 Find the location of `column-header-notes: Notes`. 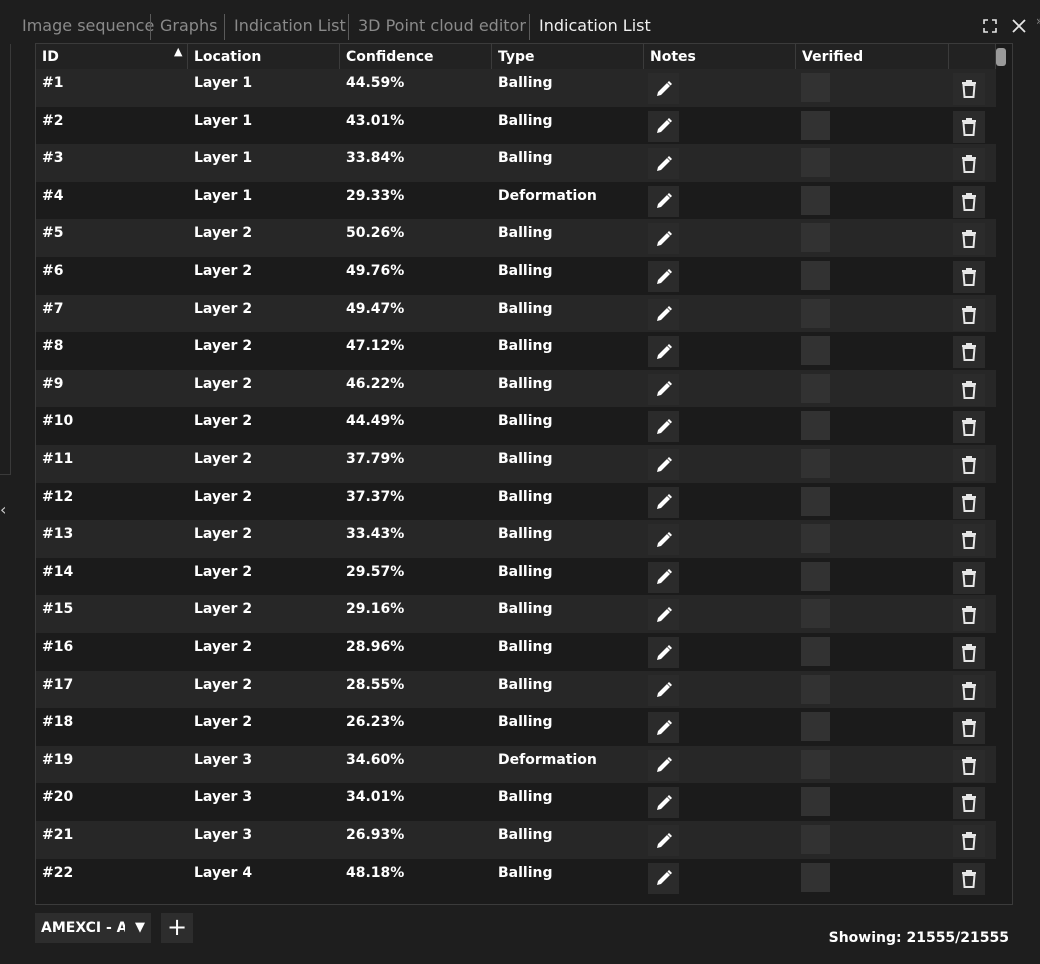

column-header-notes: Notes is located at coordinates (720, 56).